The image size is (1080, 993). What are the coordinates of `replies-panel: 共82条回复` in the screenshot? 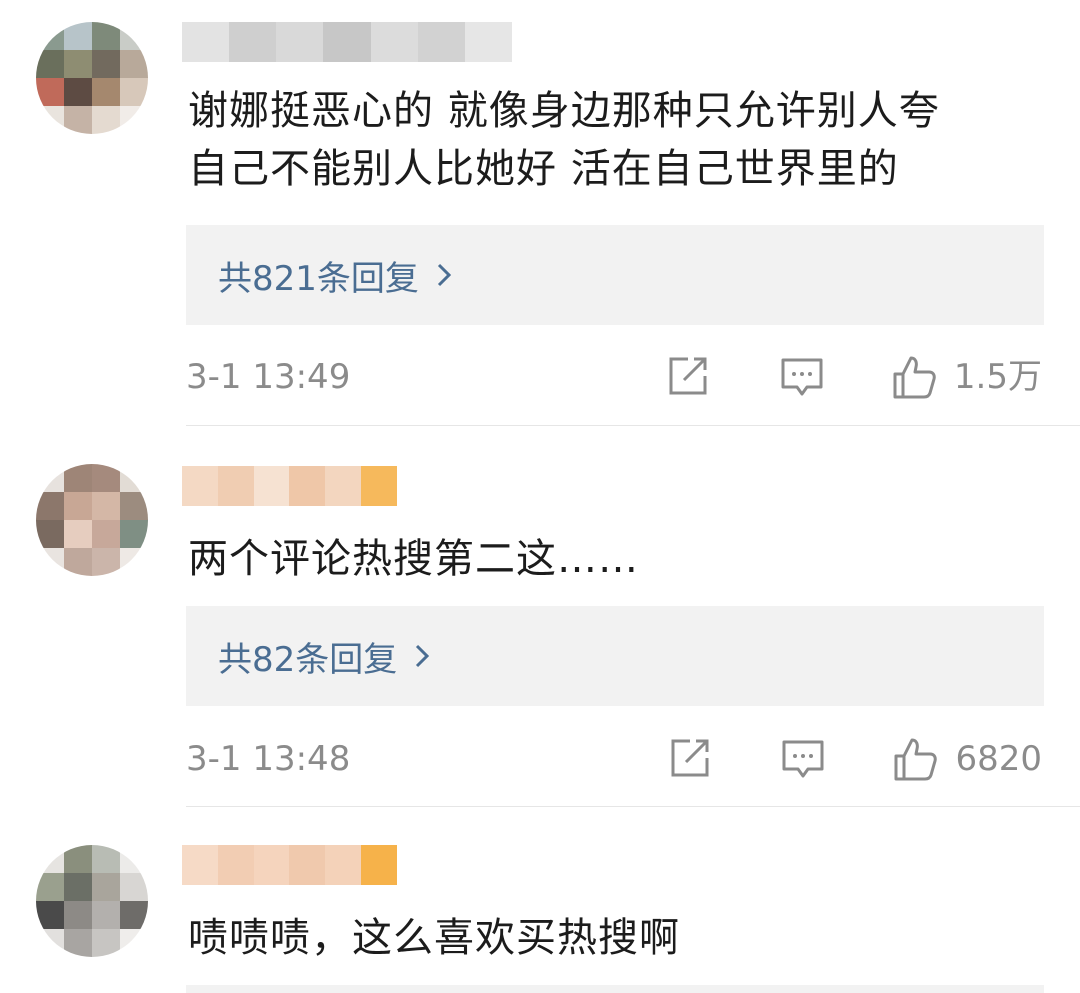 It's located at (615, 656).